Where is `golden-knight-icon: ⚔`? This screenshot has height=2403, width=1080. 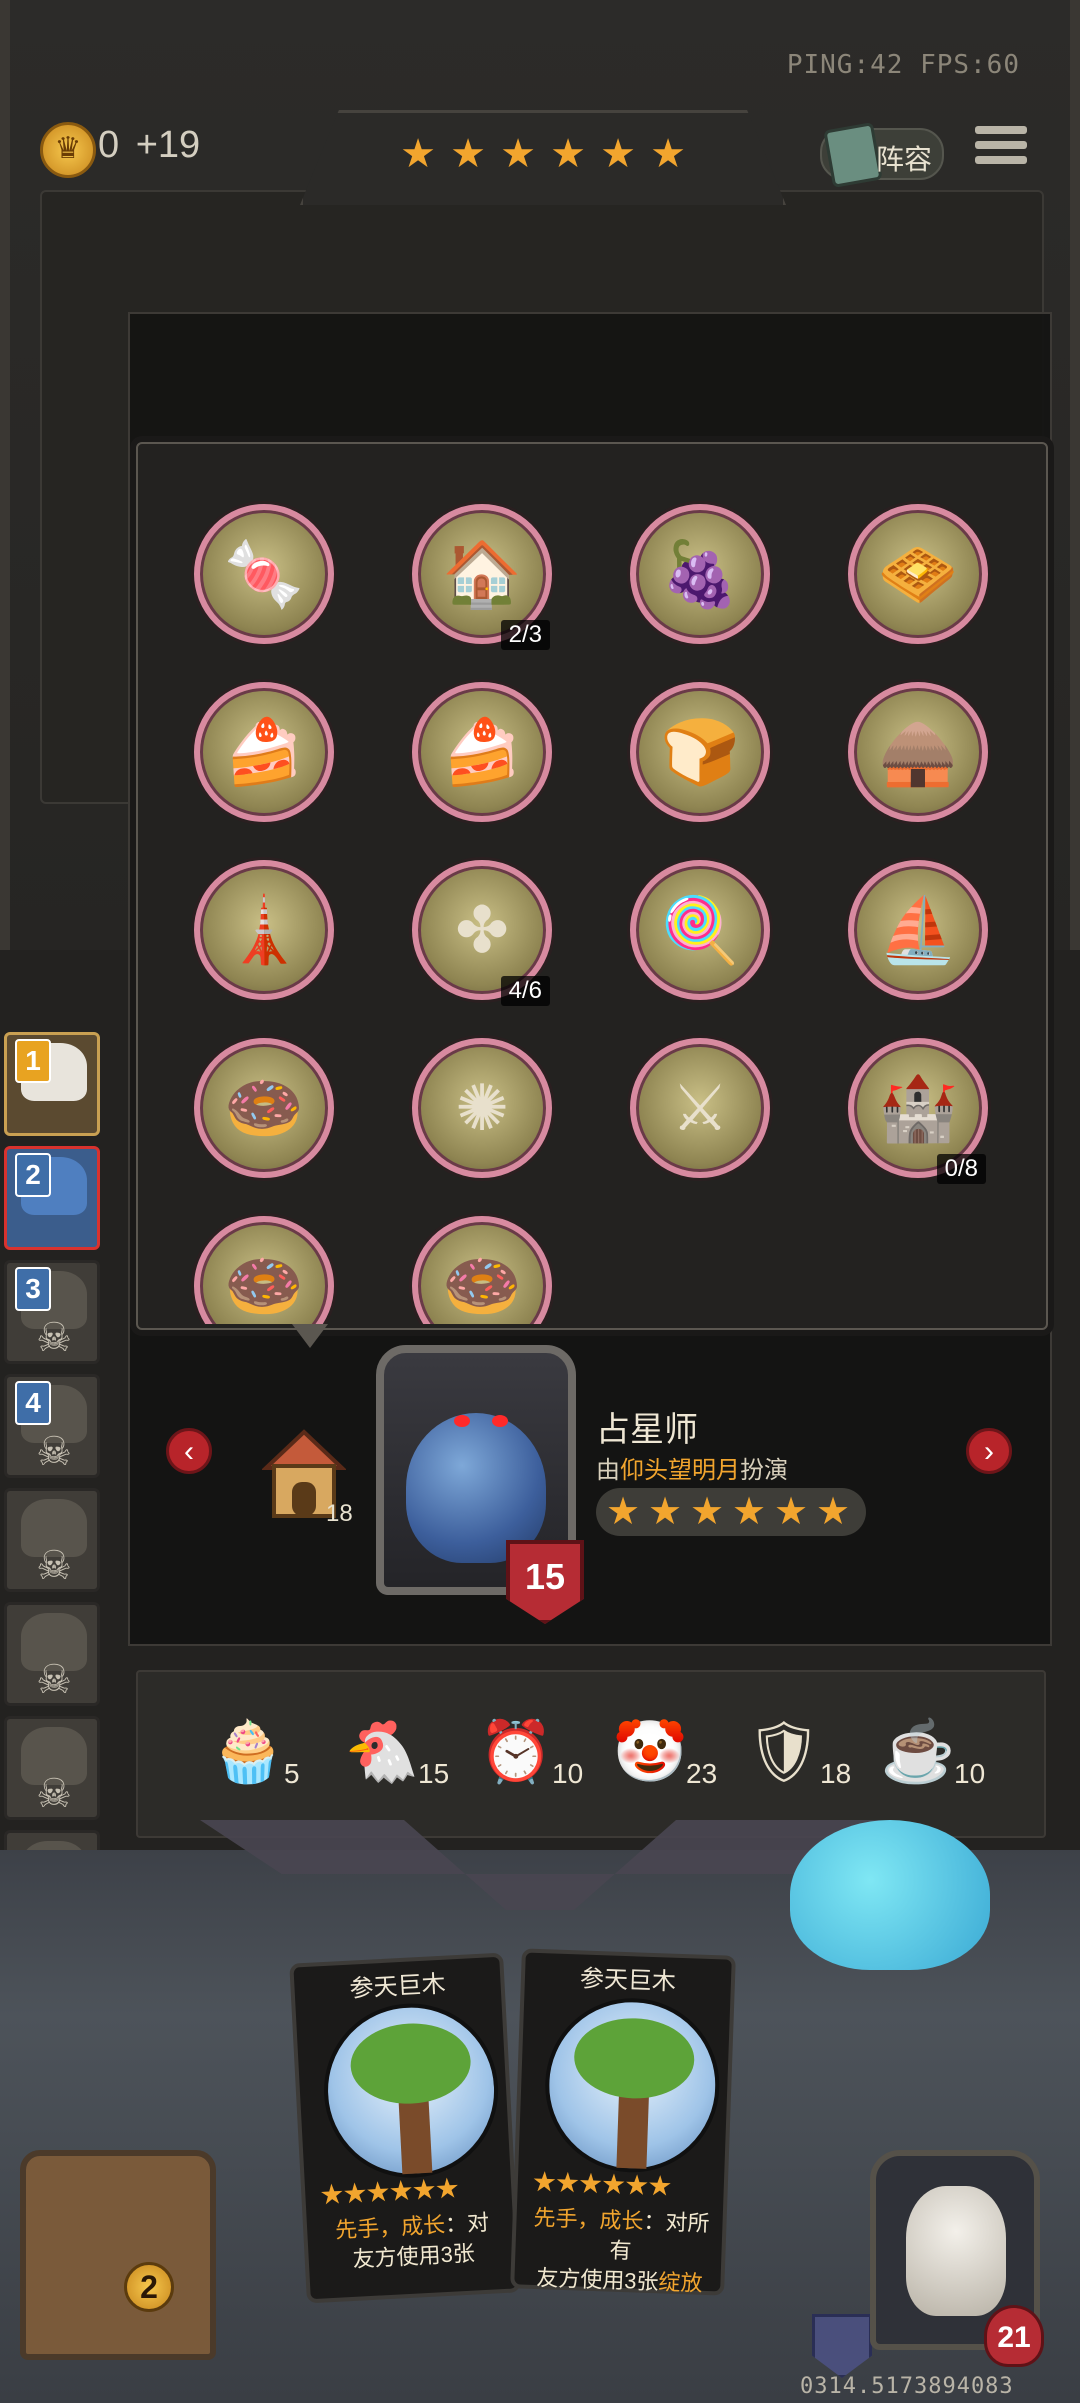
golden-knight-icon: ⚔ is located at coordinates (700, 1108).